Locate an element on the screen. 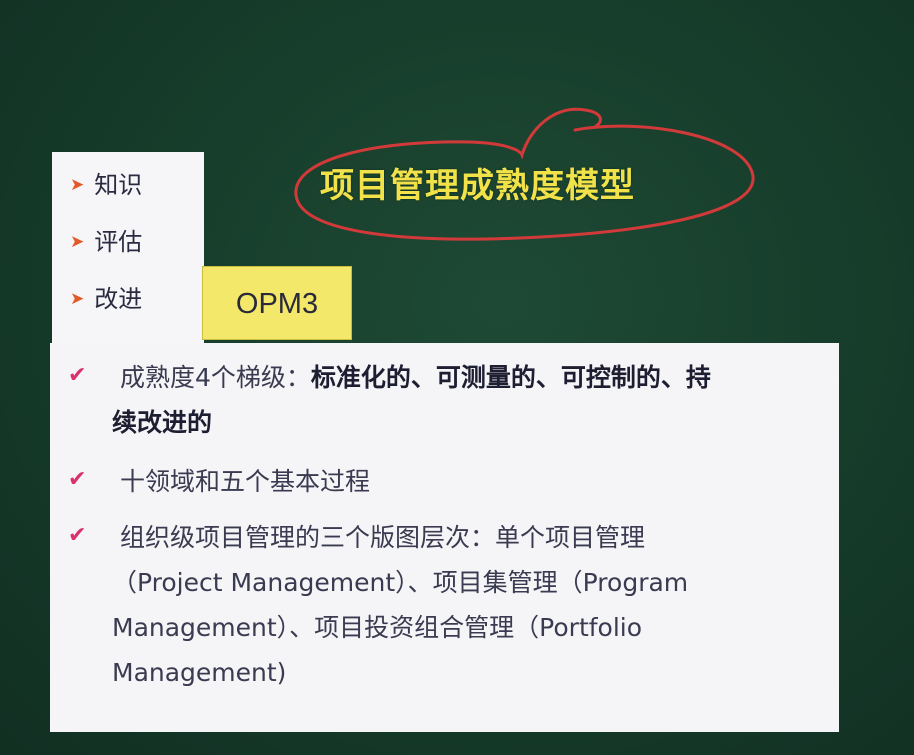  list-item-label: 评估 is located at coordinates (118, 242).